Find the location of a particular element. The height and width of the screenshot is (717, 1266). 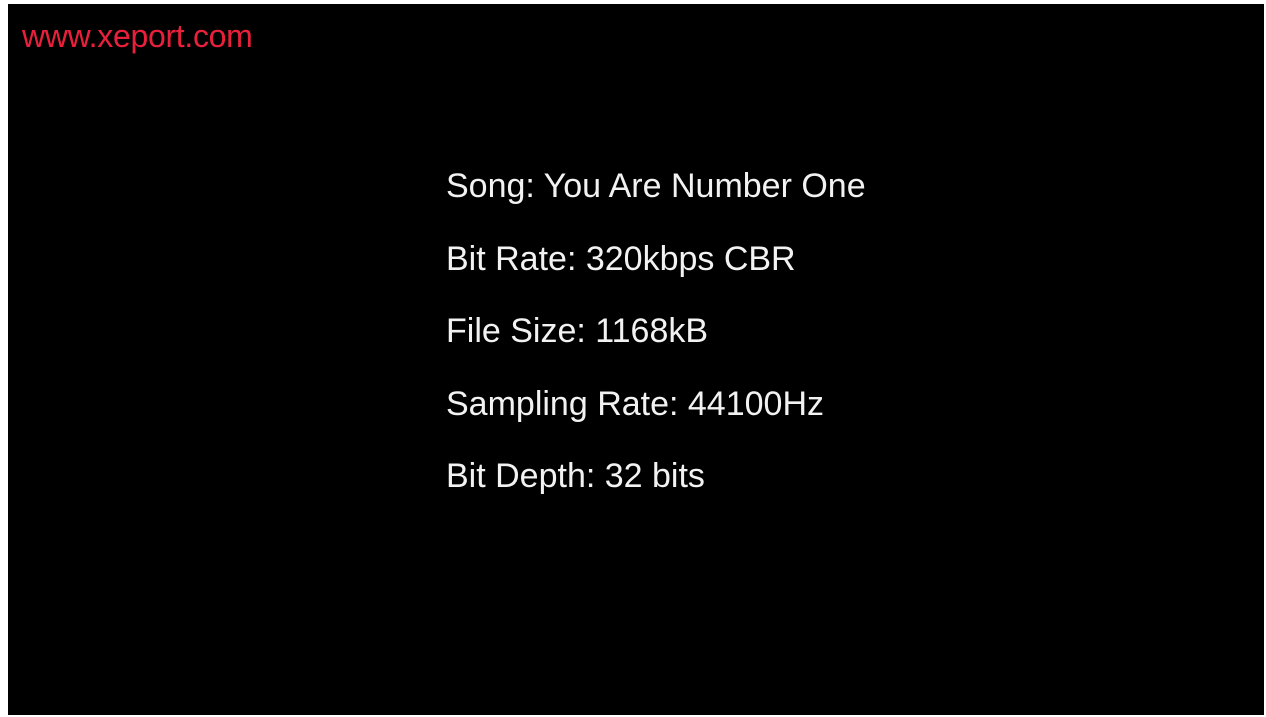

watermark-text: www.xeport.com is located at coordinates (137, 36).